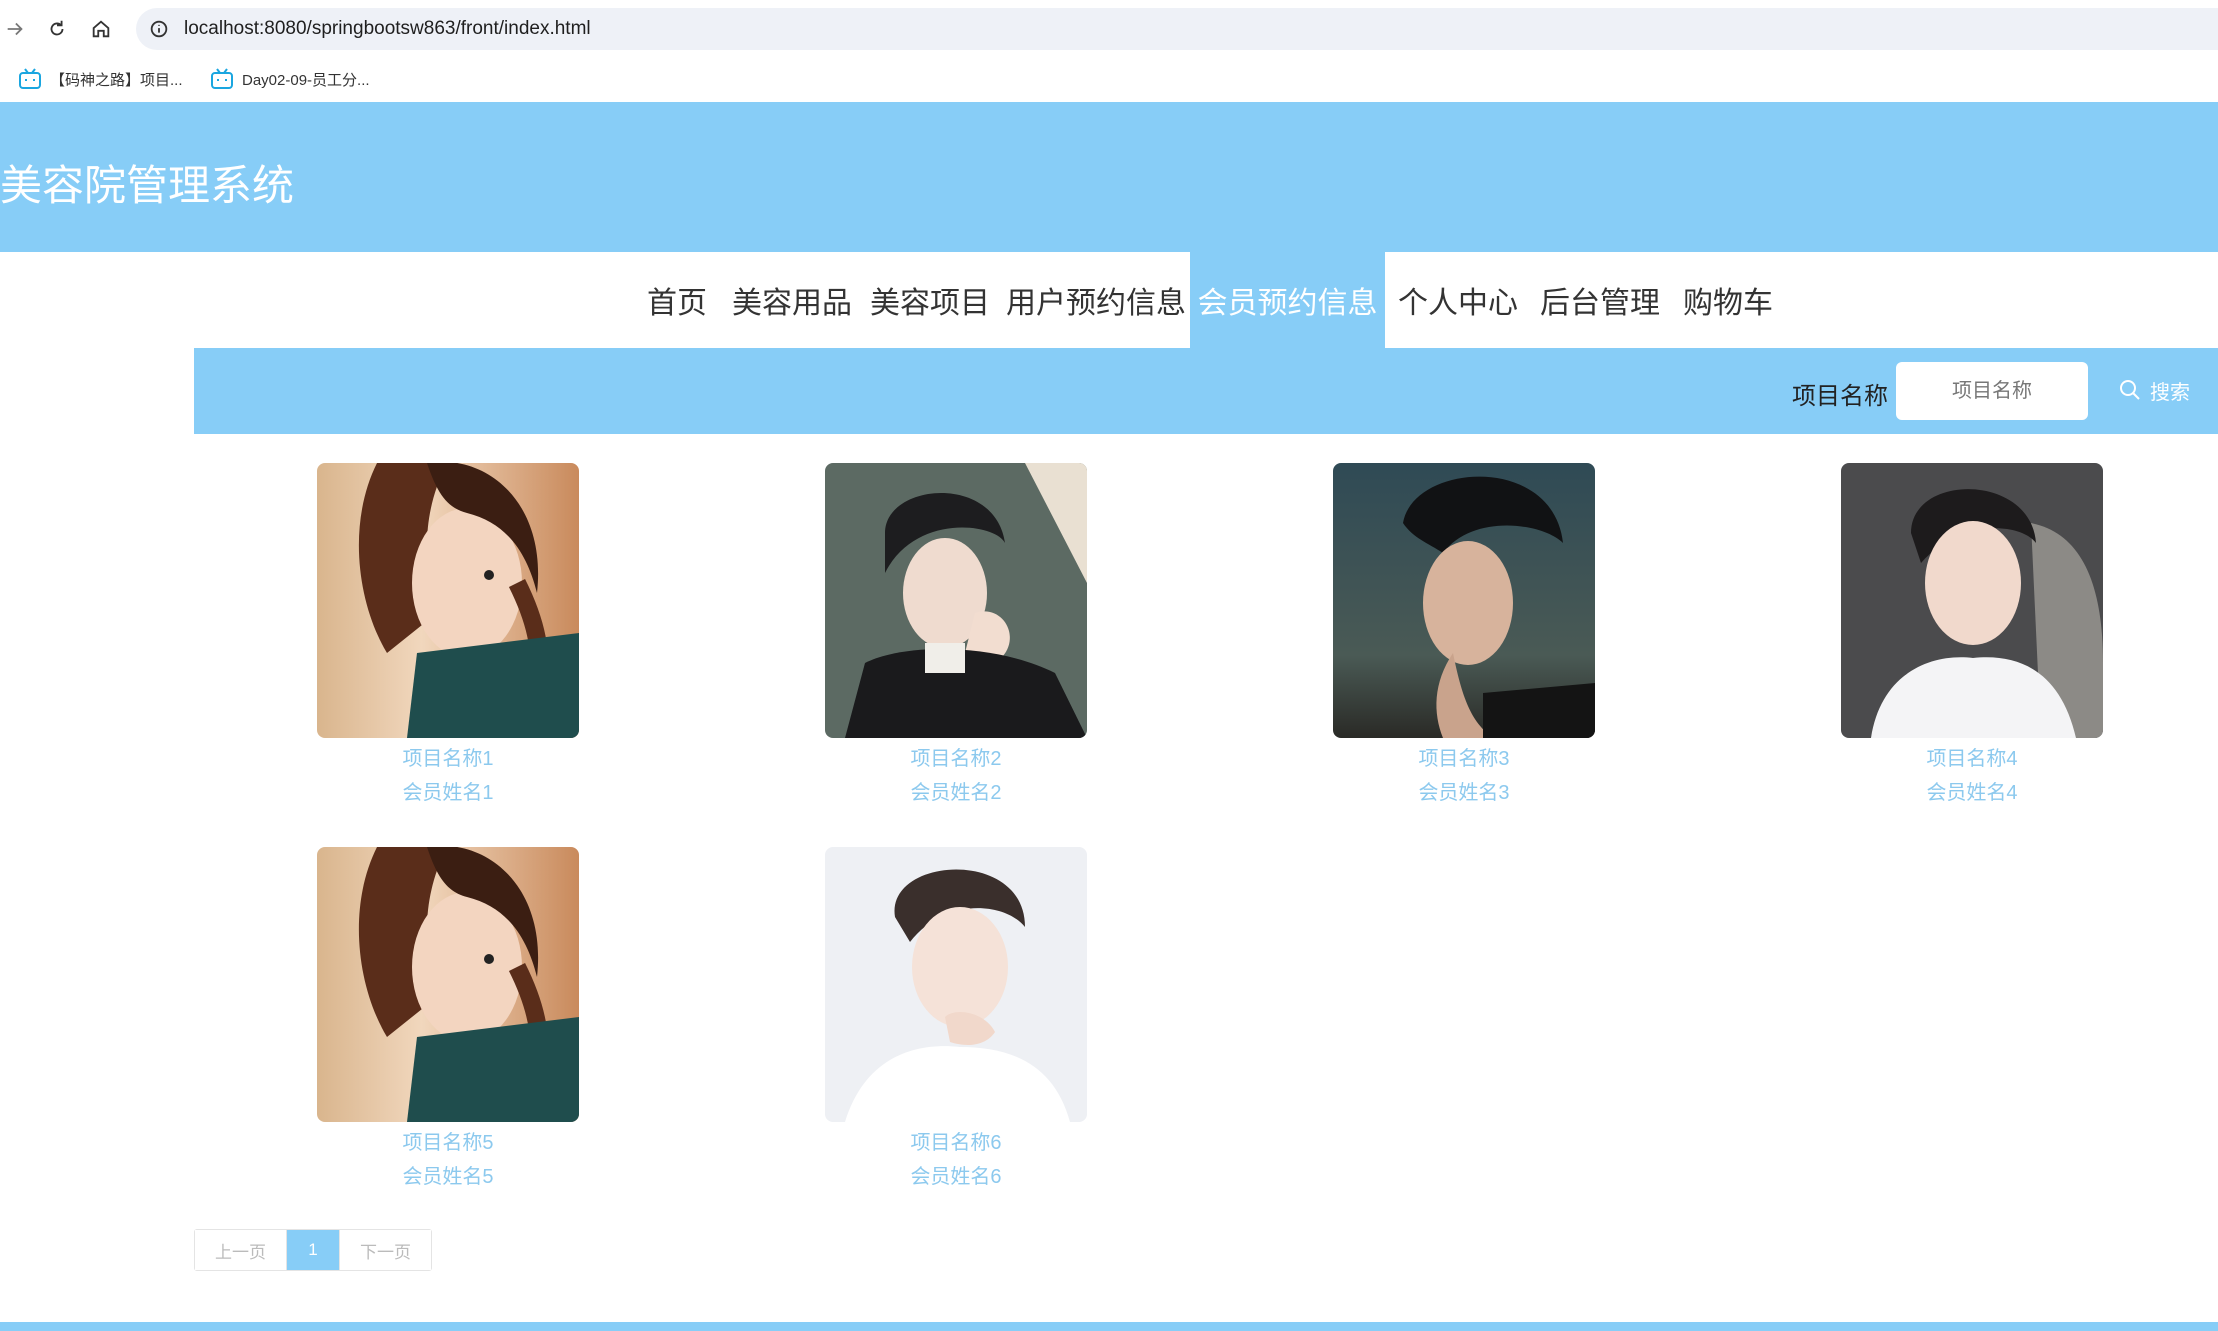 Image resolution: width=2218 pixels, height=1331 pixels. I want to click on page-number-current: 1, so click(313, 1250).